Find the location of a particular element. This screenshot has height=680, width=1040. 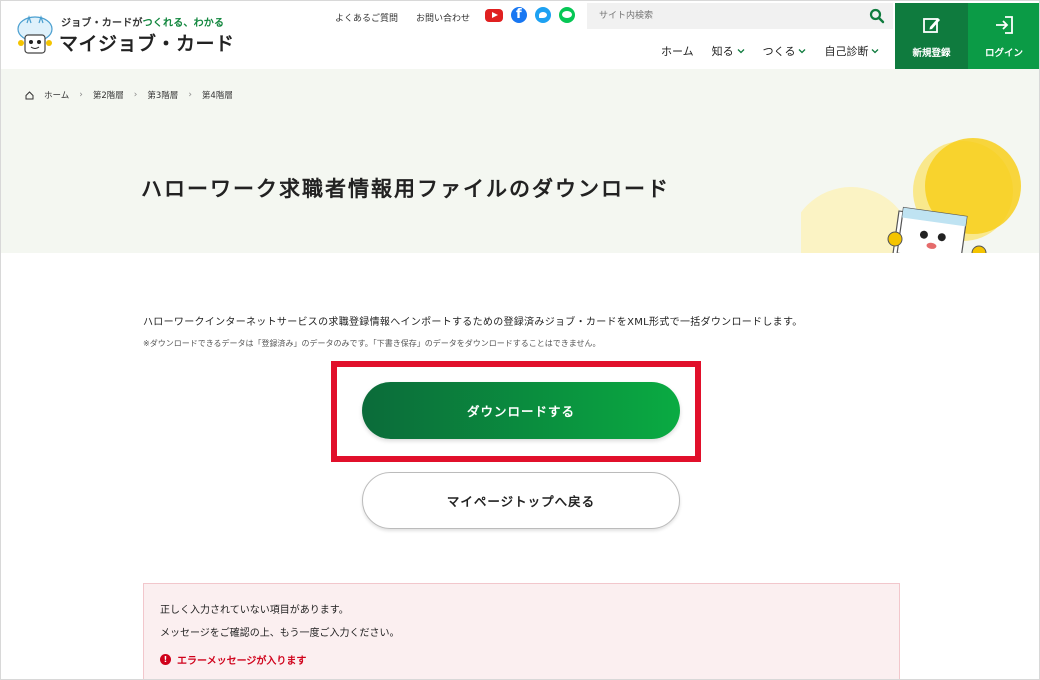

twitter-icon is located at coordinates (543, 15).